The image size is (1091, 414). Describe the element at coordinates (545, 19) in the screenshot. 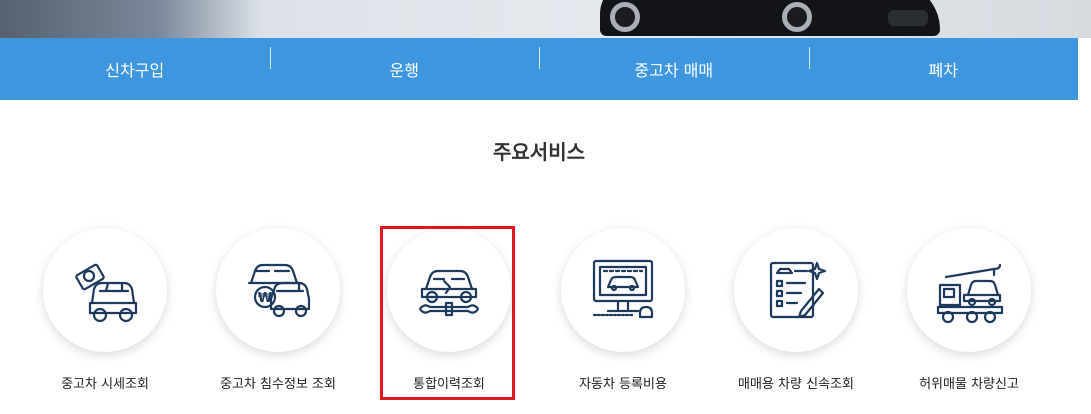

I see `hero-banner` at that location.